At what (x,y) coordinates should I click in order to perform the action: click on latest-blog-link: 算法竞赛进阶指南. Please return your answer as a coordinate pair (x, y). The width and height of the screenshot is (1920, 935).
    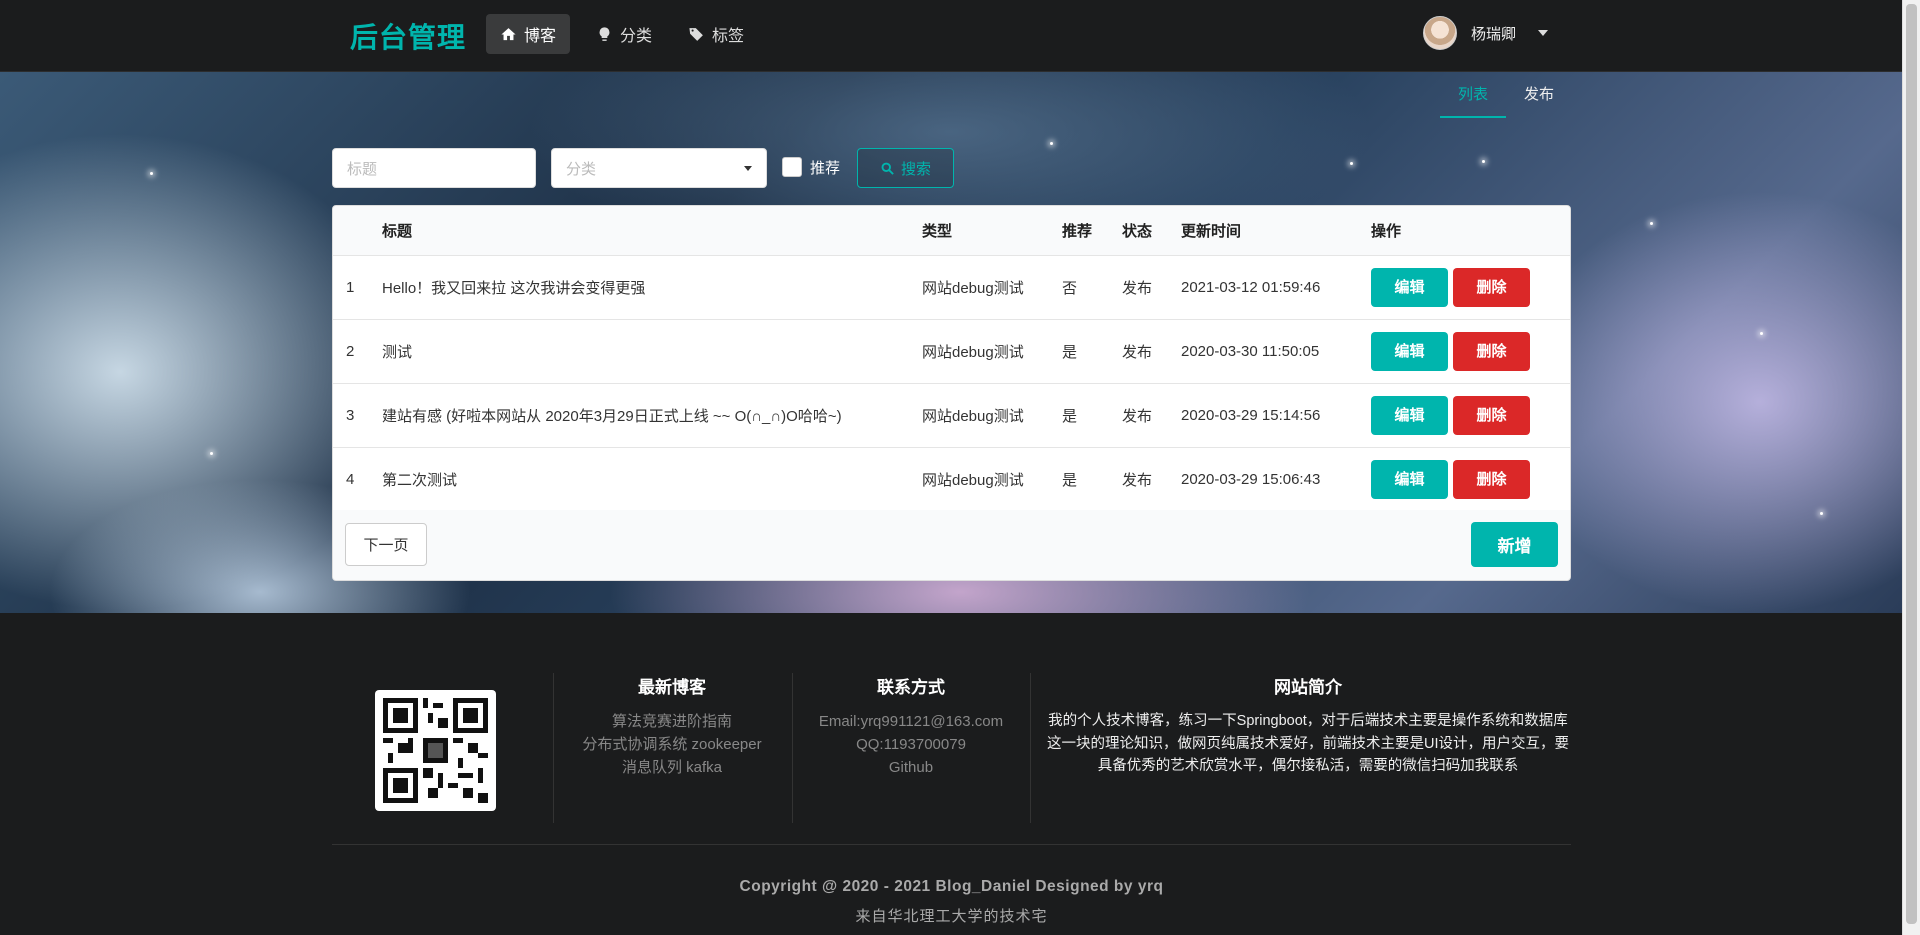
    Looking at the image, I should click on (672, 721).